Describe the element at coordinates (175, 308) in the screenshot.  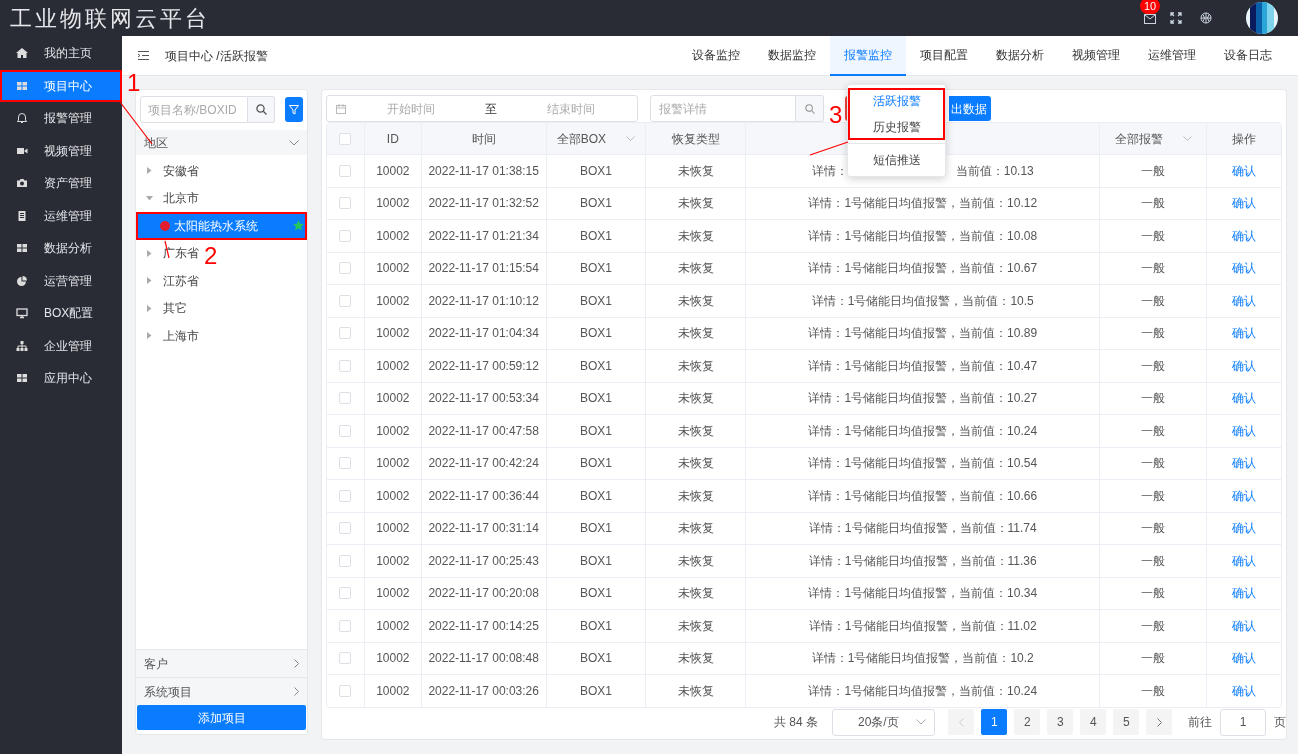
I see `tree-item: 其它` at that location.